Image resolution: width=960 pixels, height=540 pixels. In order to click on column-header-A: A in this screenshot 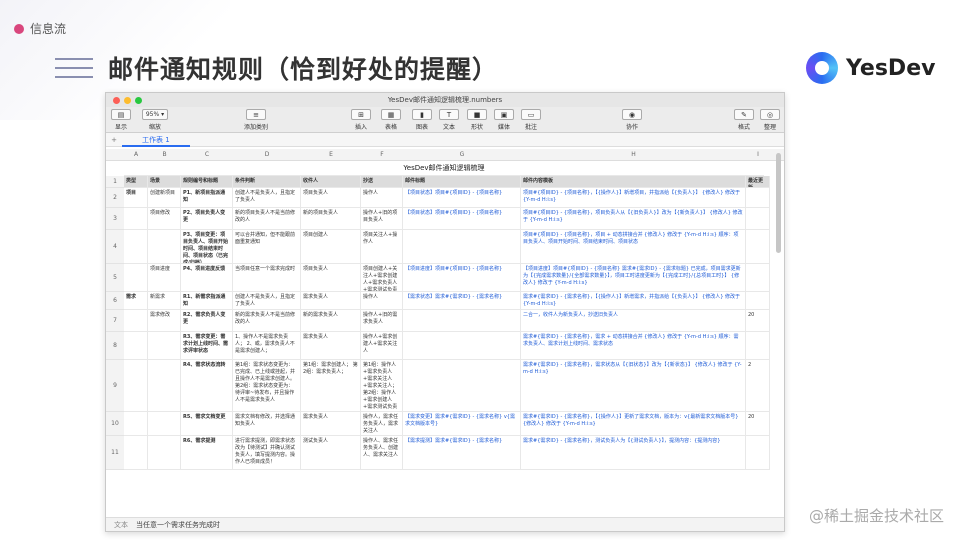, I will do `click(136, 154)`.